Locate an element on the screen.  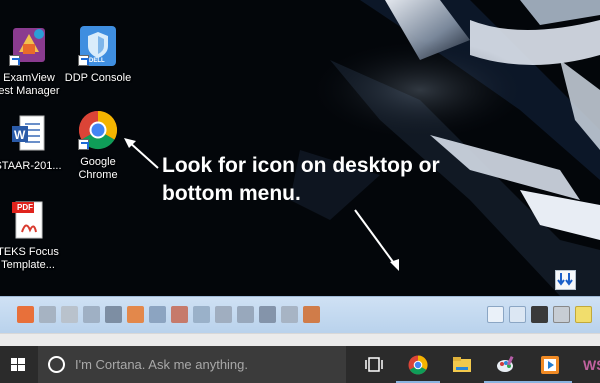
taskbar: I'm Cortana. Ask me anything. W is located at coordinates (300, 364).